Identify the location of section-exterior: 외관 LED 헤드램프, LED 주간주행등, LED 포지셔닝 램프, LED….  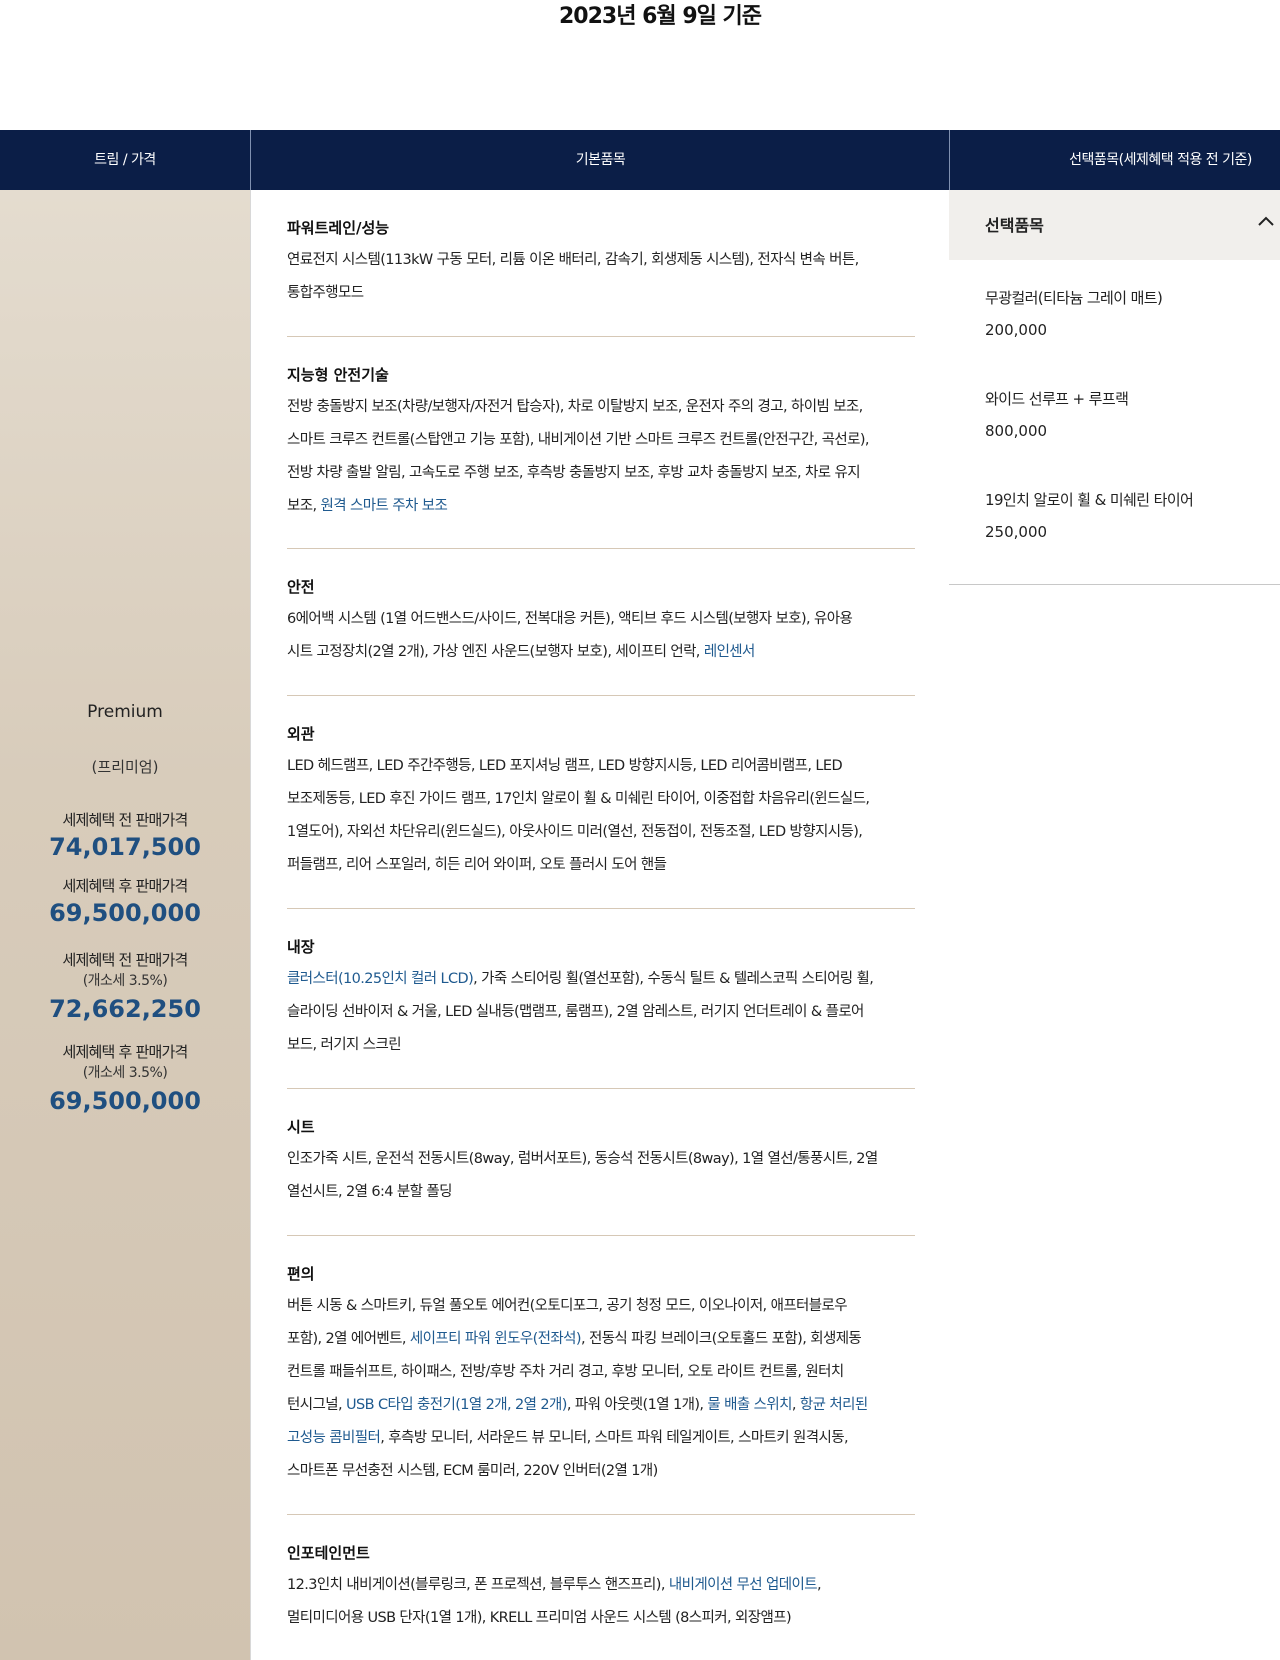
(601, 800).